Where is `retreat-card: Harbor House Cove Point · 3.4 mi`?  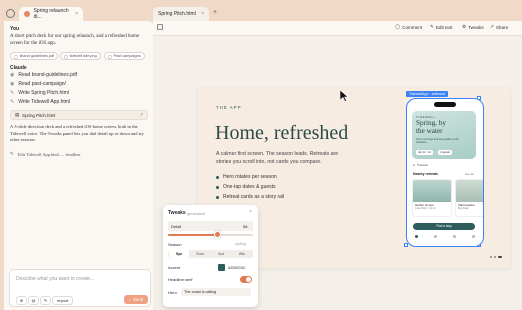
retreat-card: Harbor House Cove Point · 3.4 mi is located at coordinates (432, 198).